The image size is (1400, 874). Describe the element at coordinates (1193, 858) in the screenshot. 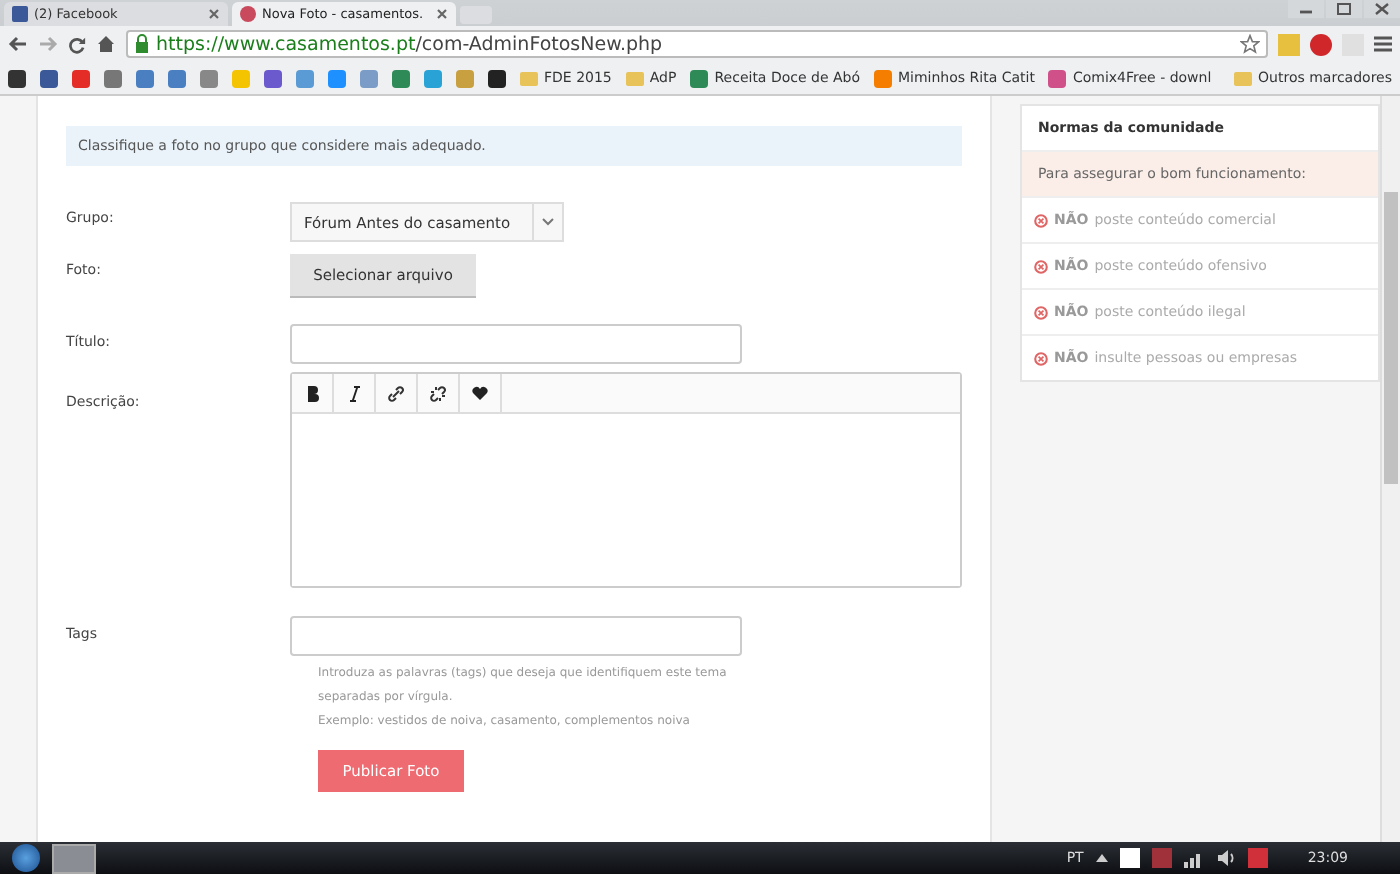

I see `signal-icon` at that location.